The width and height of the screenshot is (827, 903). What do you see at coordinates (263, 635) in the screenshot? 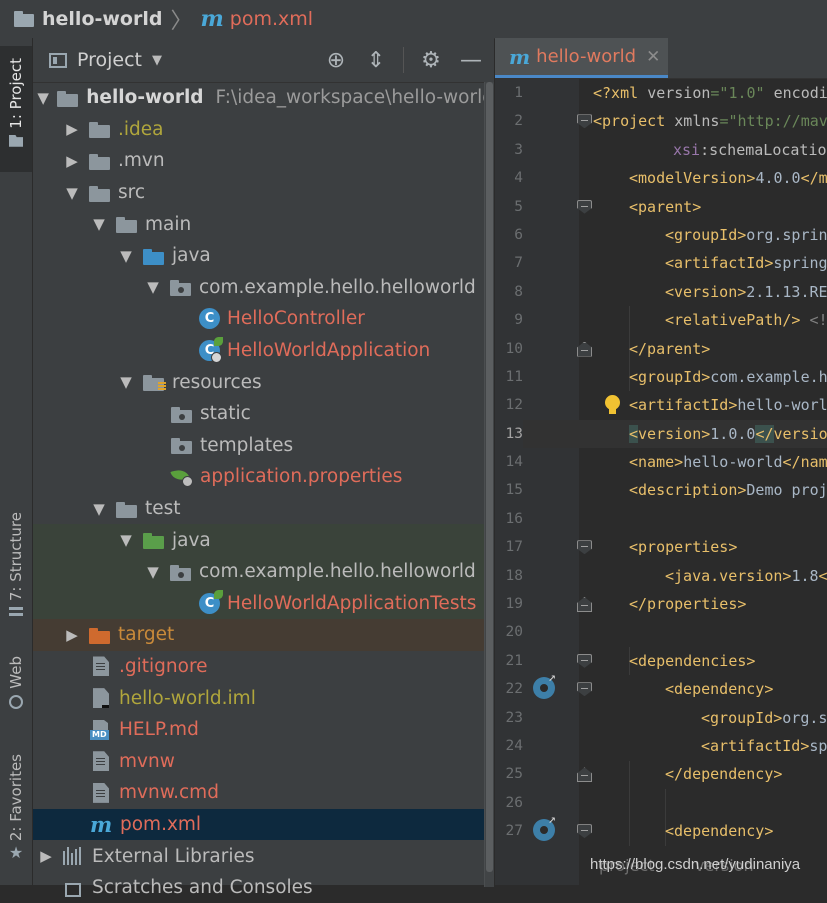
I see `tree-node-target: ▶ target` at bounding box center [263, 635].